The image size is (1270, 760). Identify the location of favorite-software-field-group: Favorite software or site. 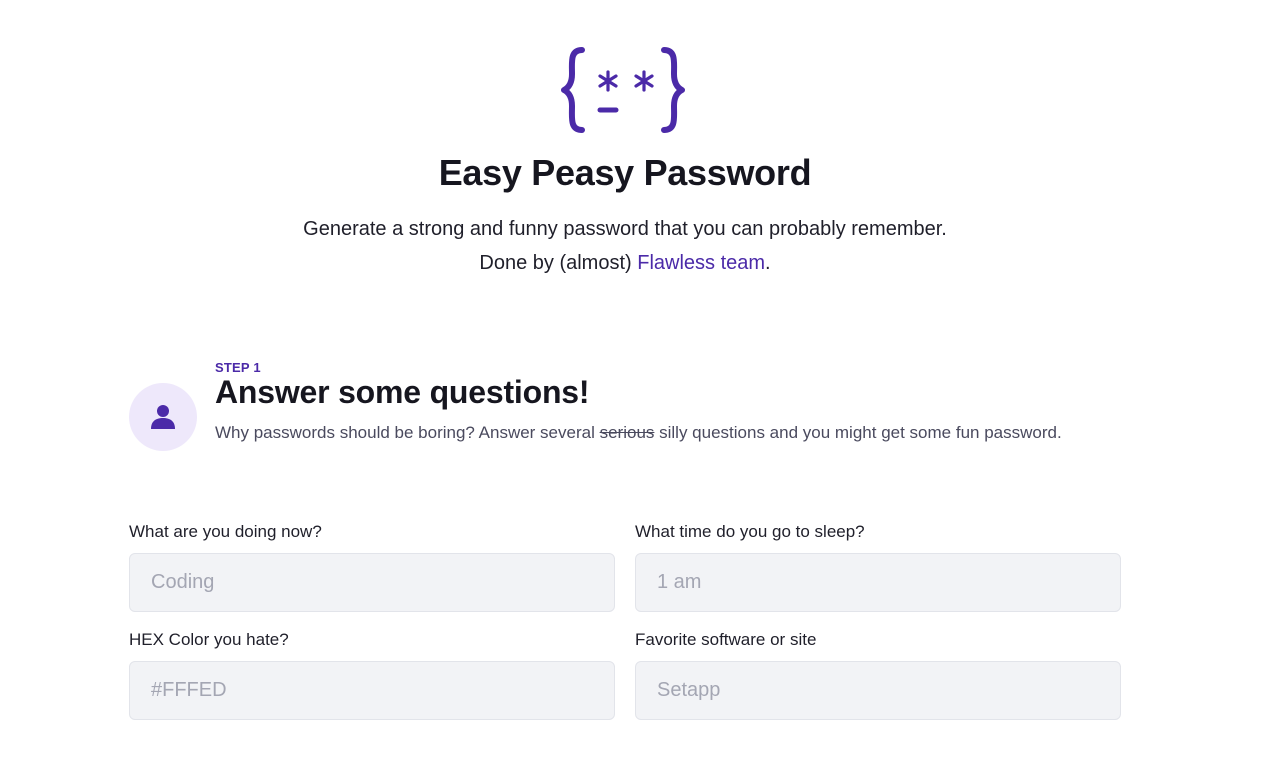
(878, 674).